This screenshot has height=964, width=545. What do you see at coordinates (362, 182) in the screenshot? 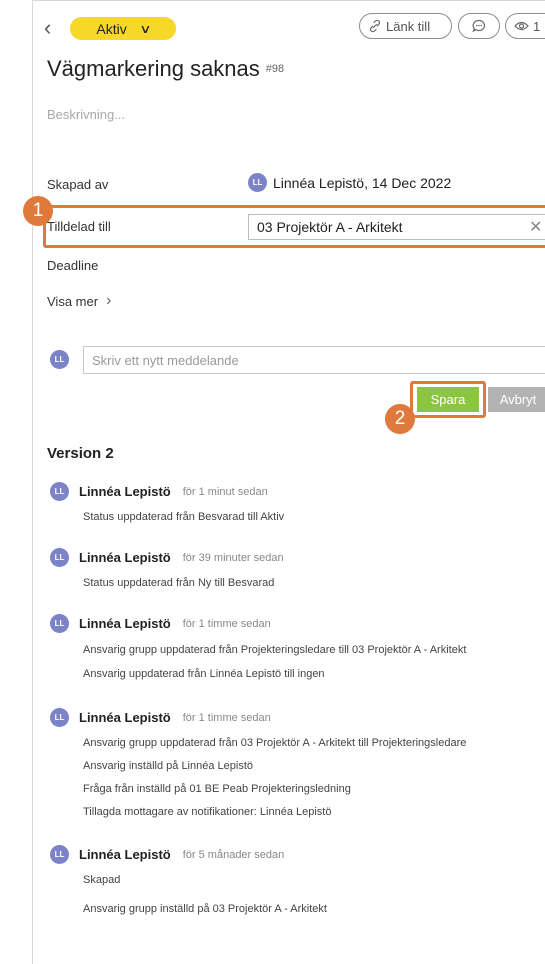
I see `created-by-text: Linnéa Lepistö, 14 Dec 2022` at bounding box center [362, 182].